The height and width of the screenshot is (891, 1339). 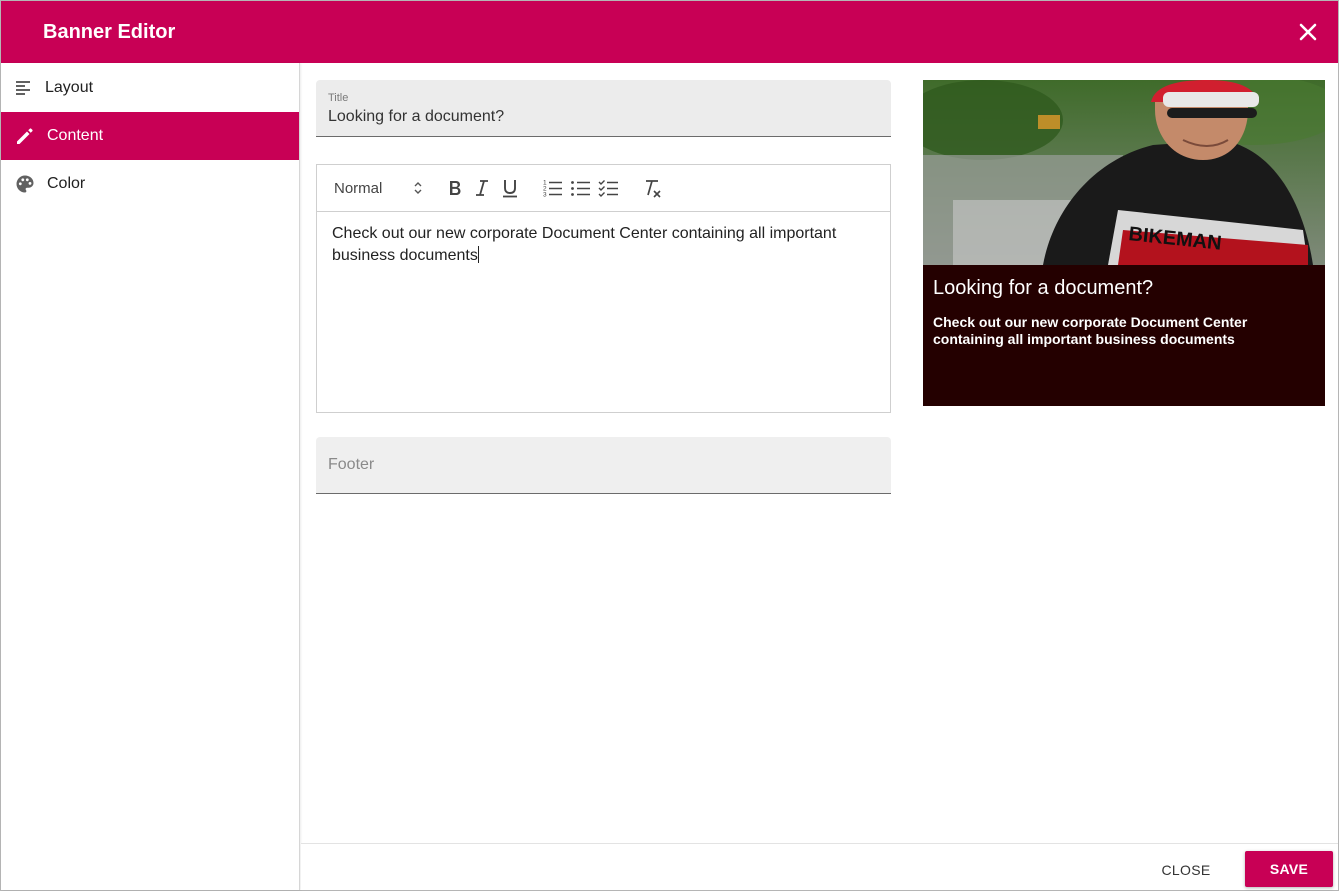 I want to click on checklist-icon, so click(x=609, y=188).